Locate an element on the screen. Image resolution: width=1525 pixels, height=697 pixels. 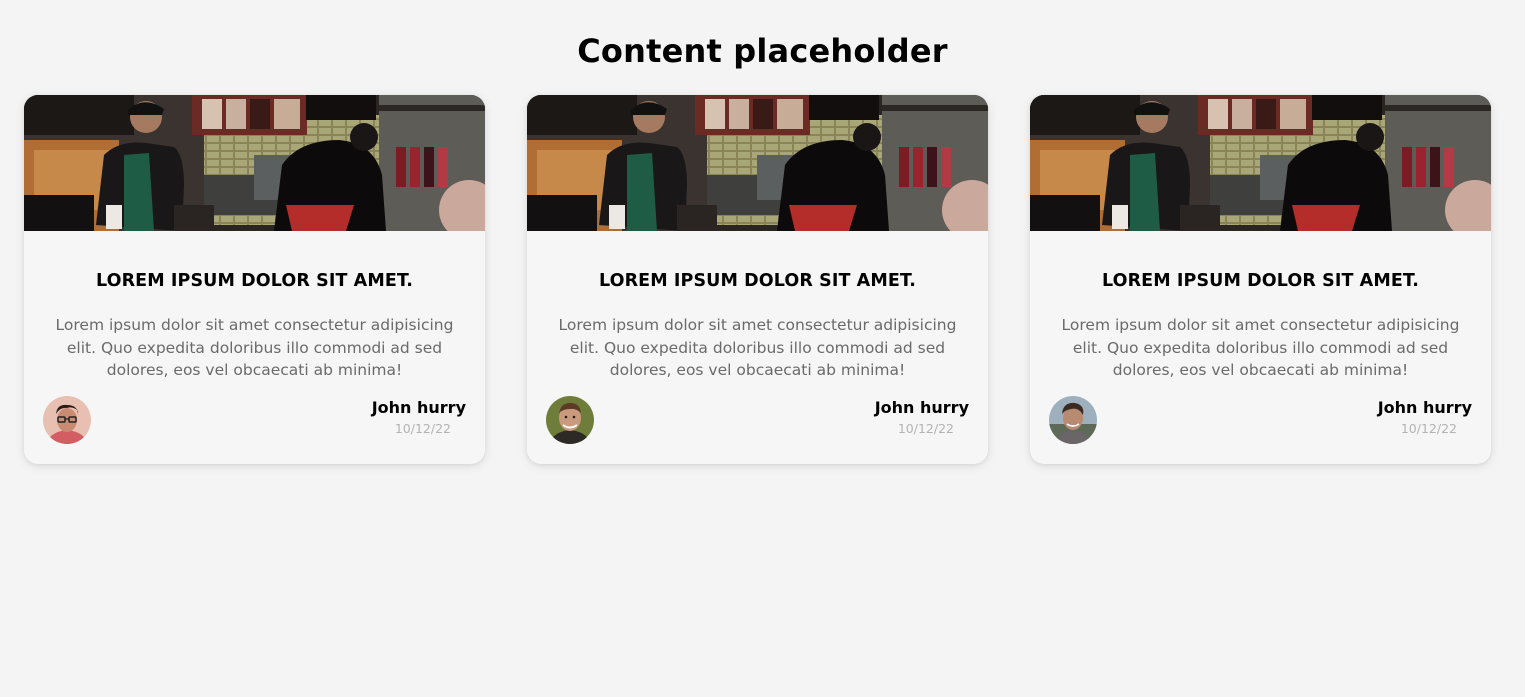
page-title: Content placeholder is located at coordinates (762, 51).